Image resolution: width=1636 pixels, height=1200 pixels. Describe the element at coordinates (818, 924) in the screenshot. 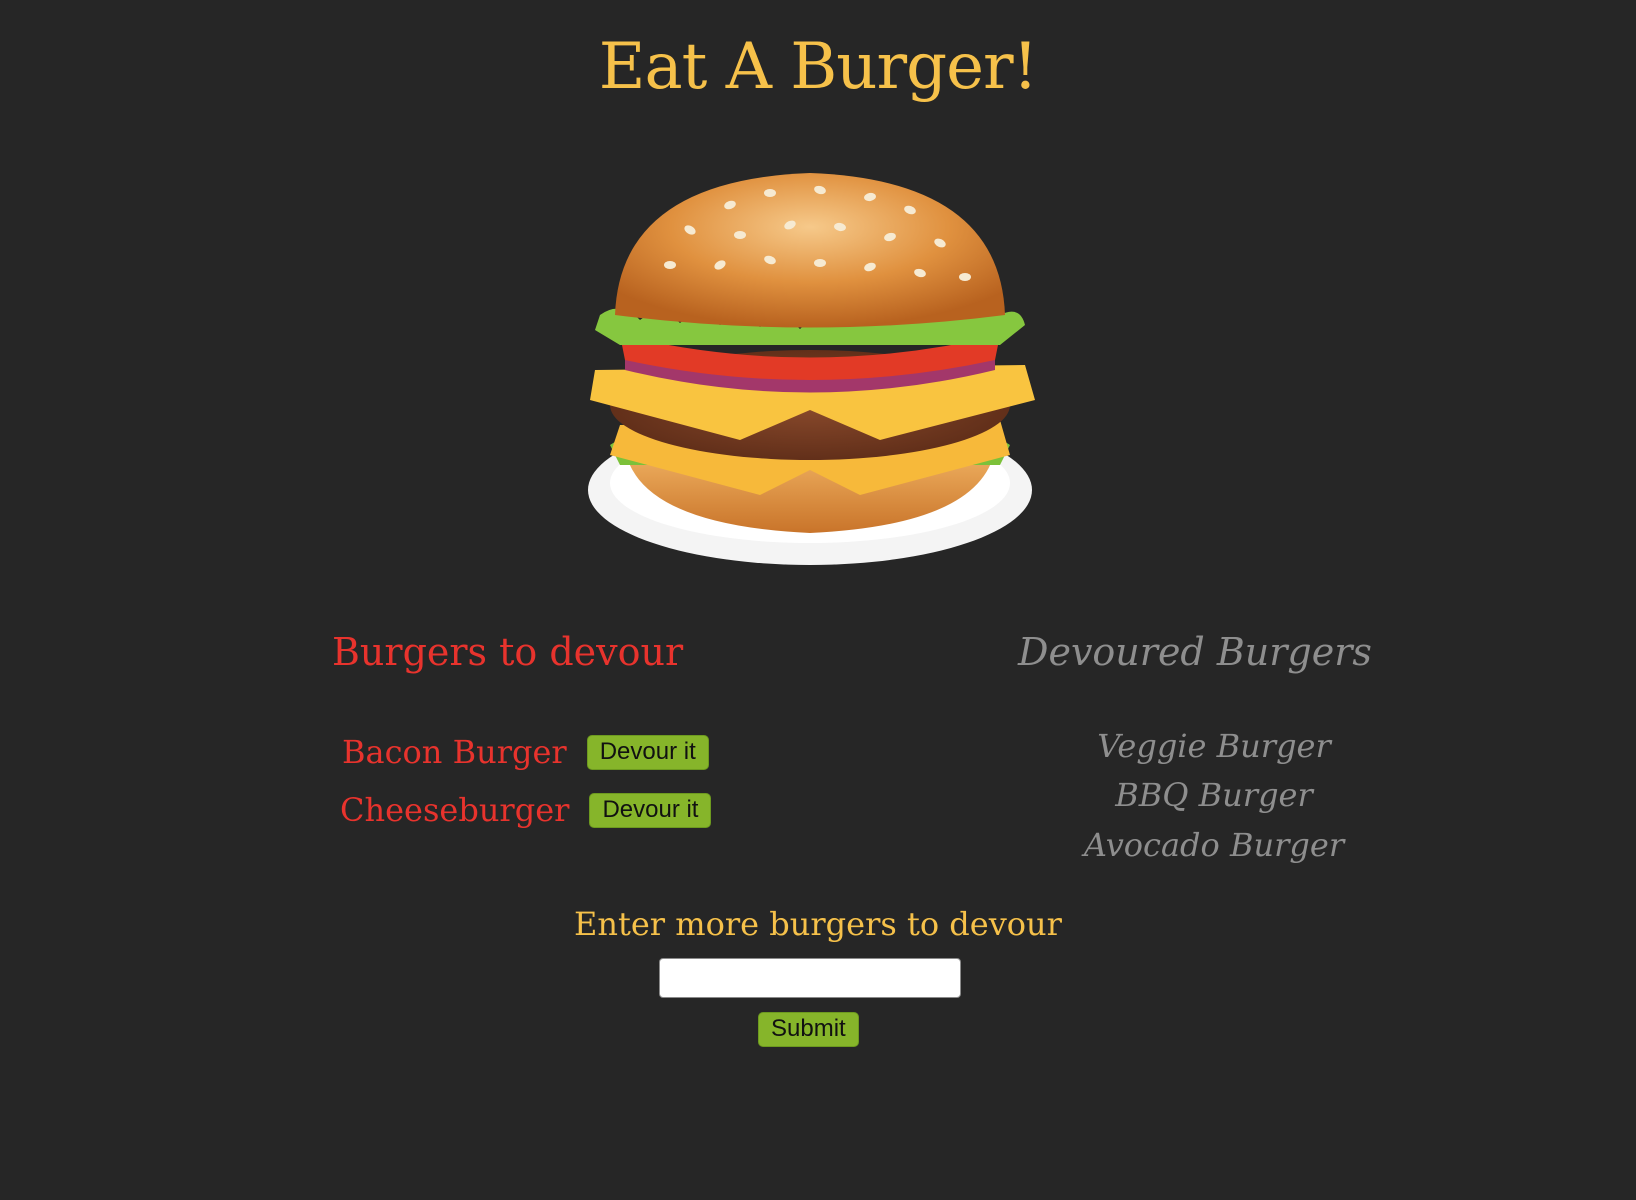

I see `add-burger-label: Enter more burgers to devour` at that location.